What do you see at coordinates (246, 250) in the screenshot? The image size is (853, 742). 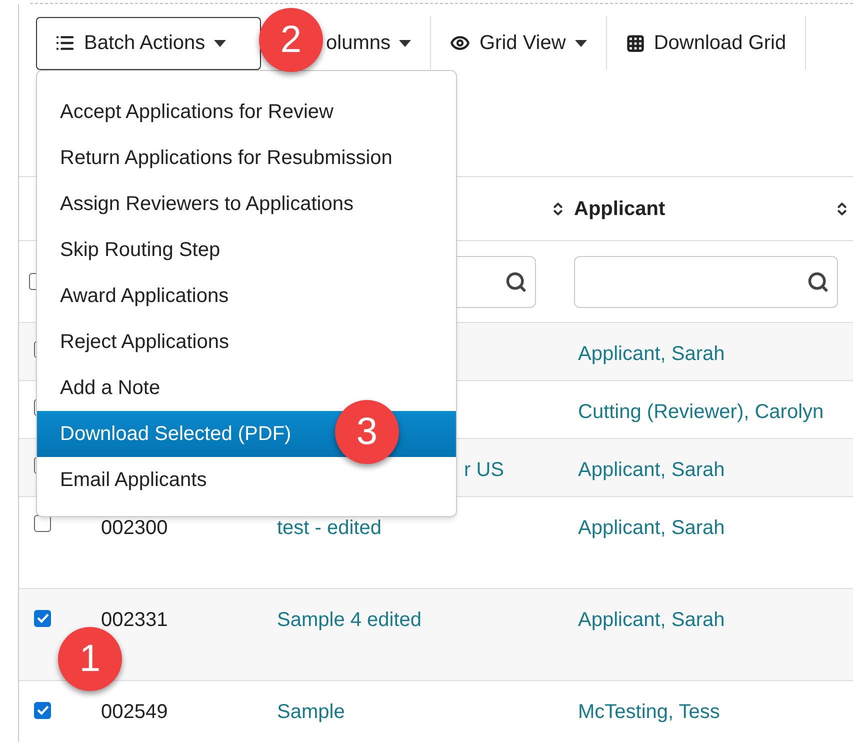 I see `menu-item: Skip Routing Step` at bounding box center [246, 250].